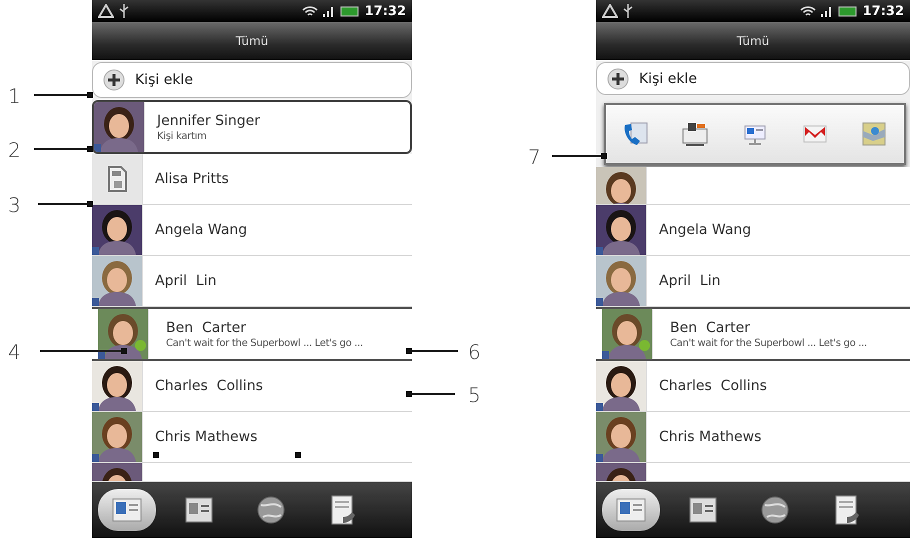 Image resolution: width=910 pixels, height=542 pixels. I want to click on sim-card-icon, so click(117, 179).